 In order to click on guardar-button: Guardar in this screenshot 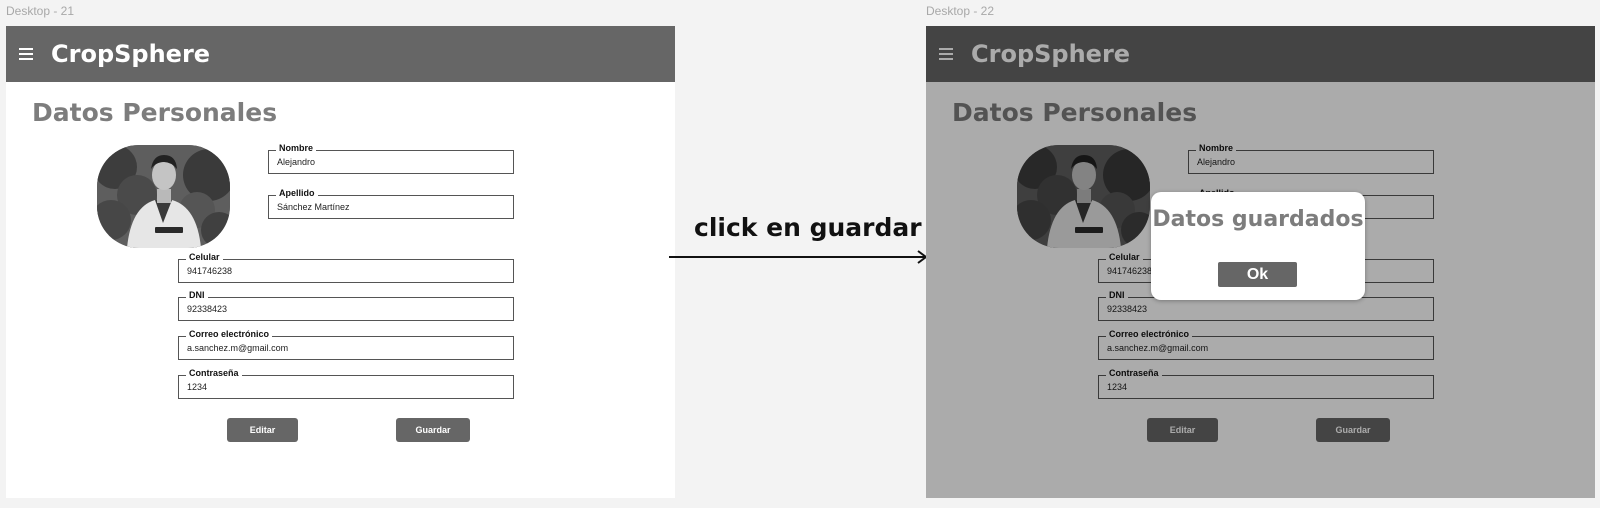, I will do `click(433, 430)`.